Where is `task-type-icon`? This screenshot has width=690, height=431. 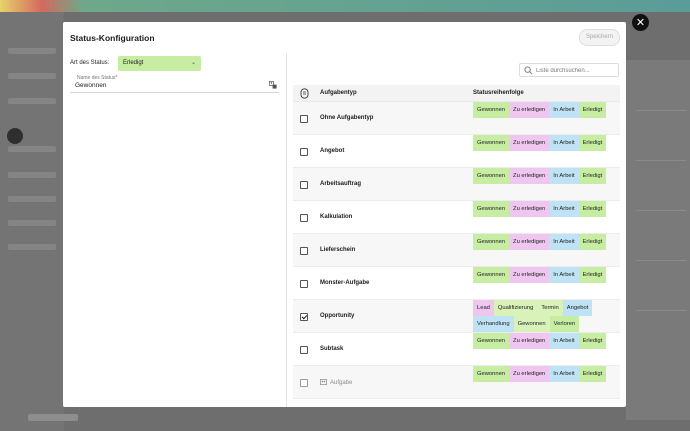 task-type-icon is located at coordinates (304, 93).